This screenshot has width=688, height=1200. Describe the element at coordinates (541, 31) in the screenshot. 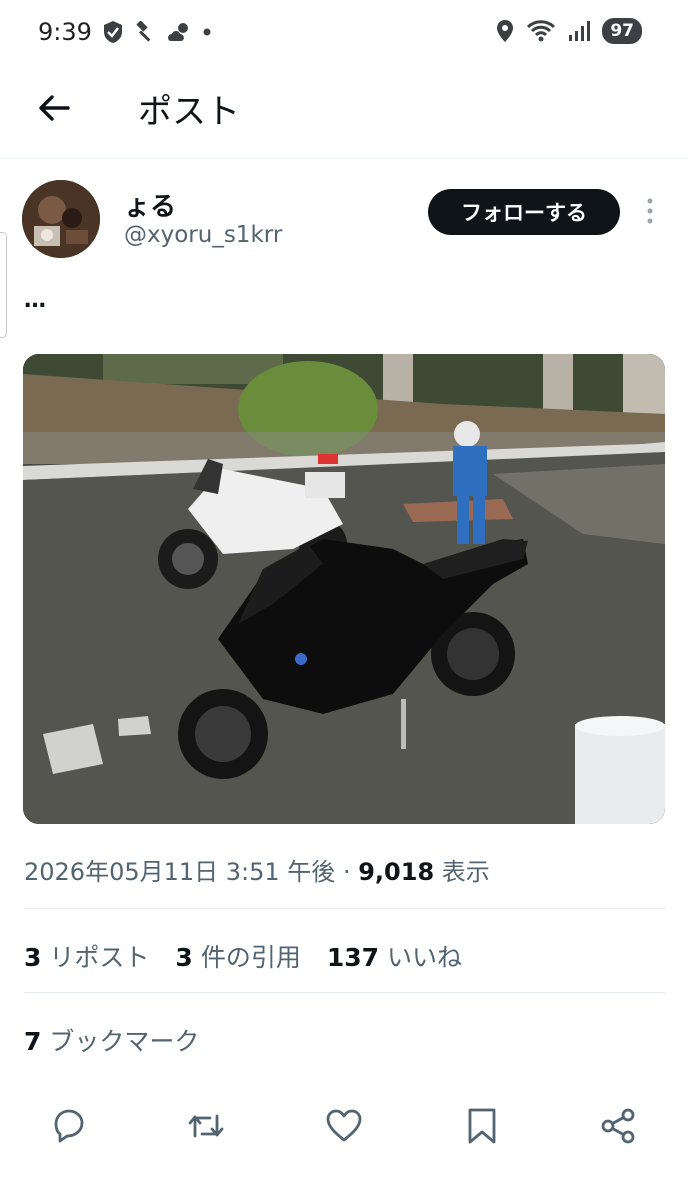

I see `wifi-icon` at that location.